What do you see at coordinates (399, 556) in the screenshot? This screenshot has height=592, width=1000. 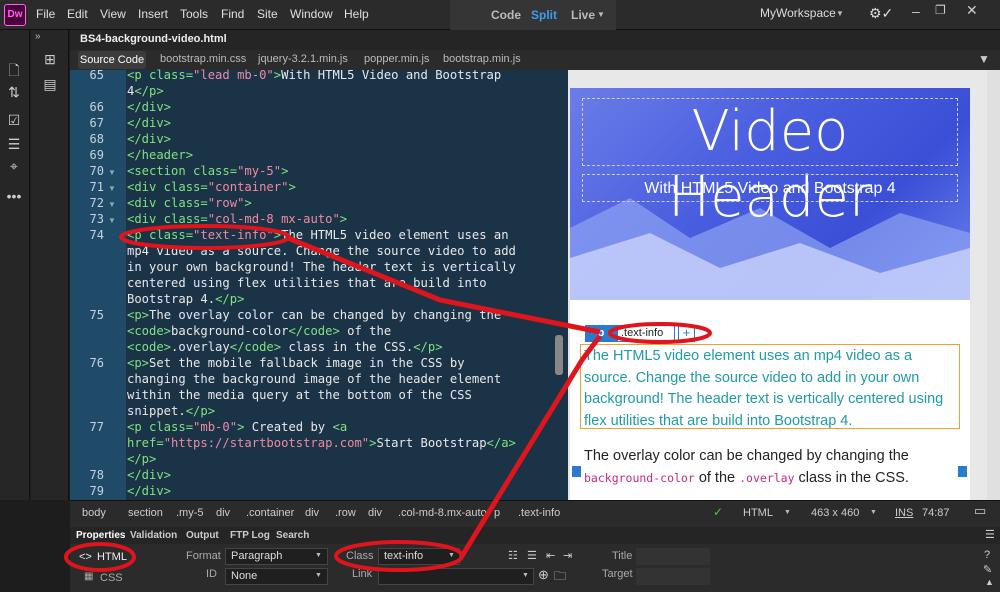 I see `annotation-ellipse-class` at bounding box center [399, 556].